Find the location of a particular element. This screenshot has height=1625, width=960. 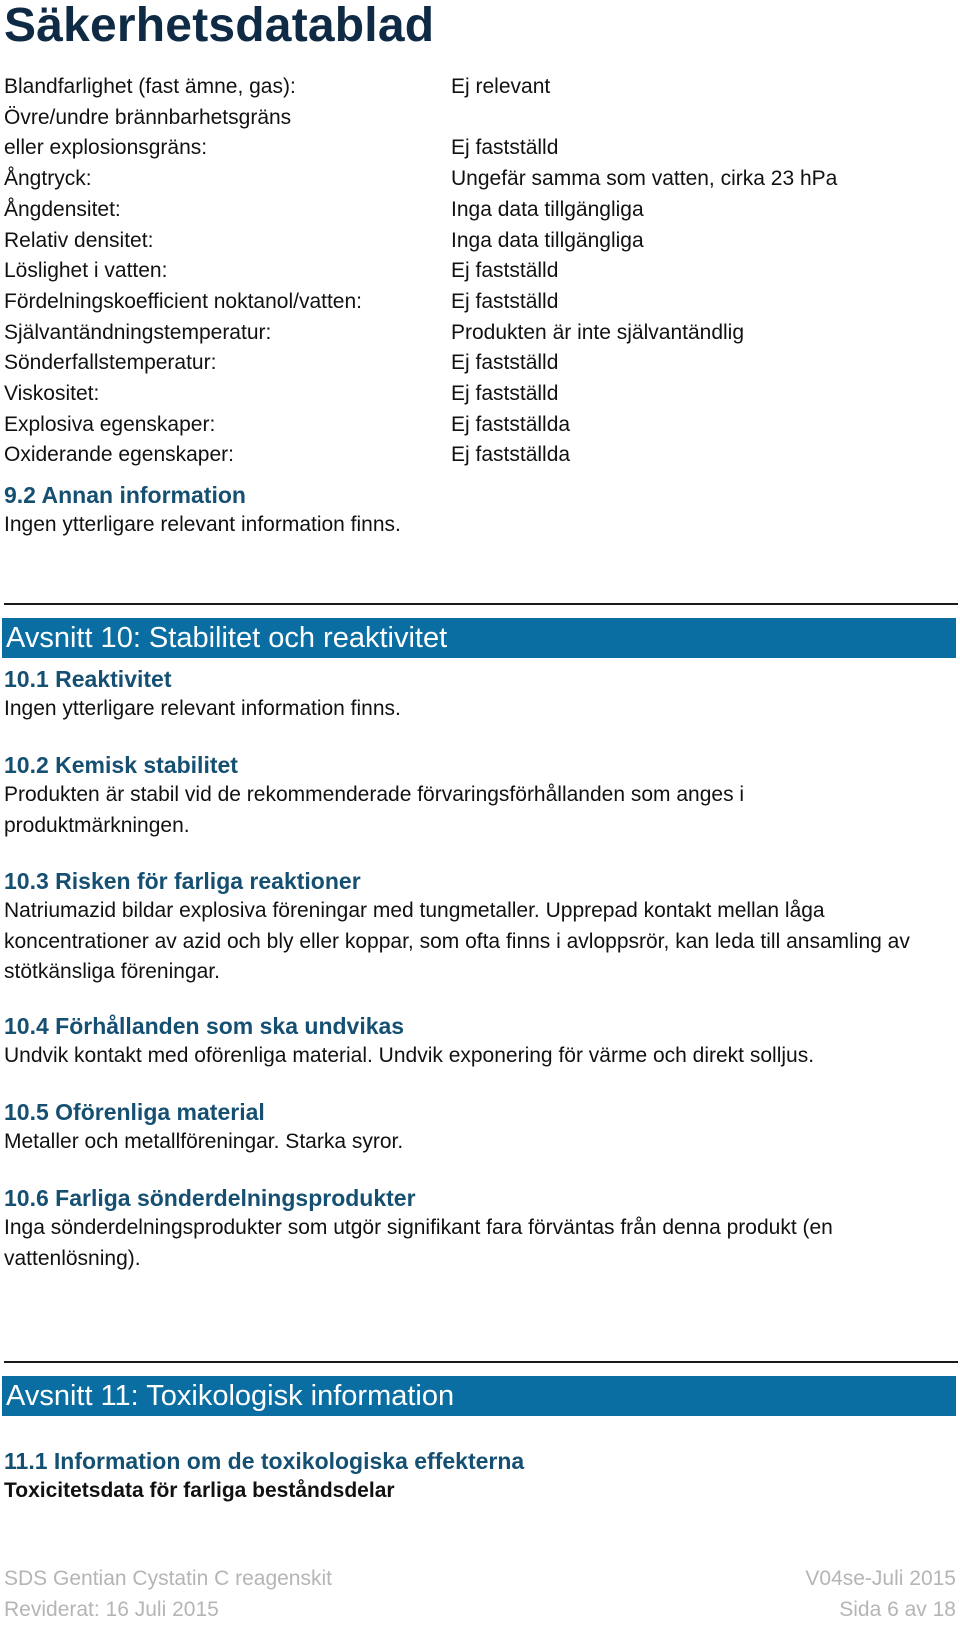

property-row: Oxiderande egenskaper: Ej fastställda is located at coordinates (479, 455).